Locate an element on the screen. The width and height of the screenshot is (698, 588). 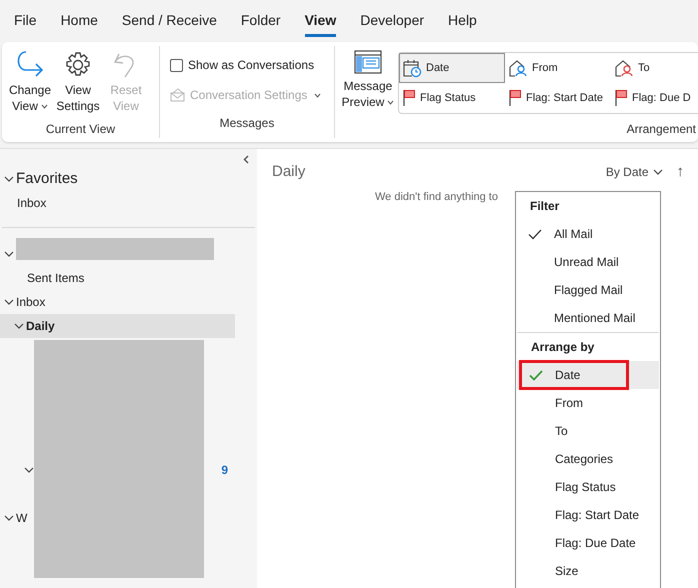
menu-item: Flagged Mail is located at coordinates (588, 290).